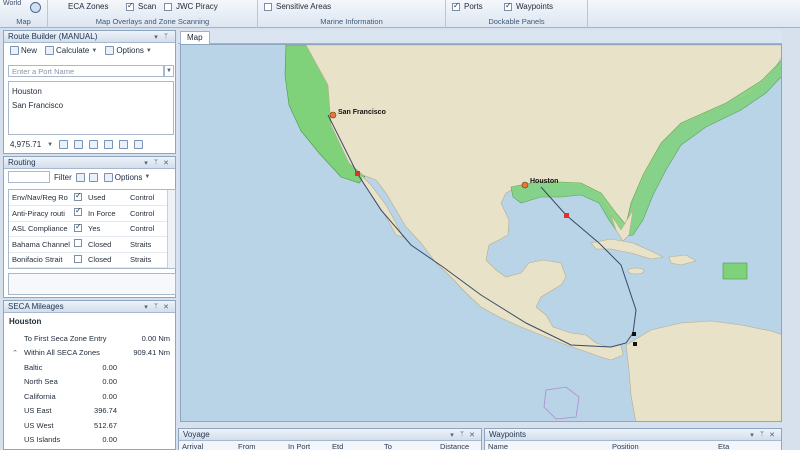 Image resolution: width=800 pixels, height=450 pixels. I want to click on options-label: Options, so click(130, 50).